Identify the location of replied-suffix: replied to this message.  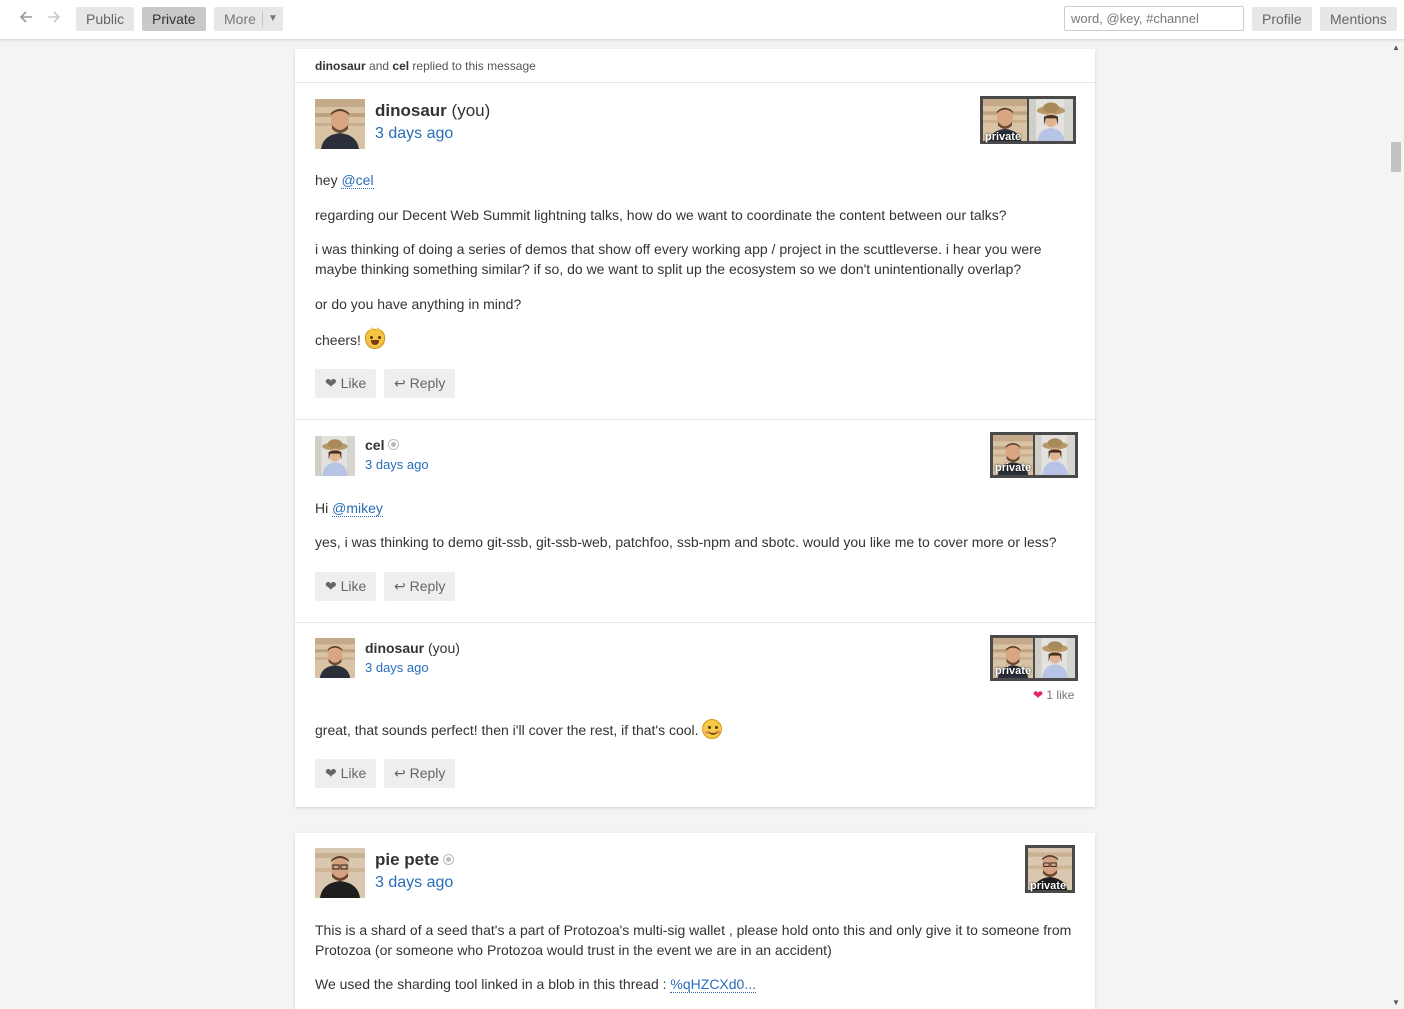
(474, 66).